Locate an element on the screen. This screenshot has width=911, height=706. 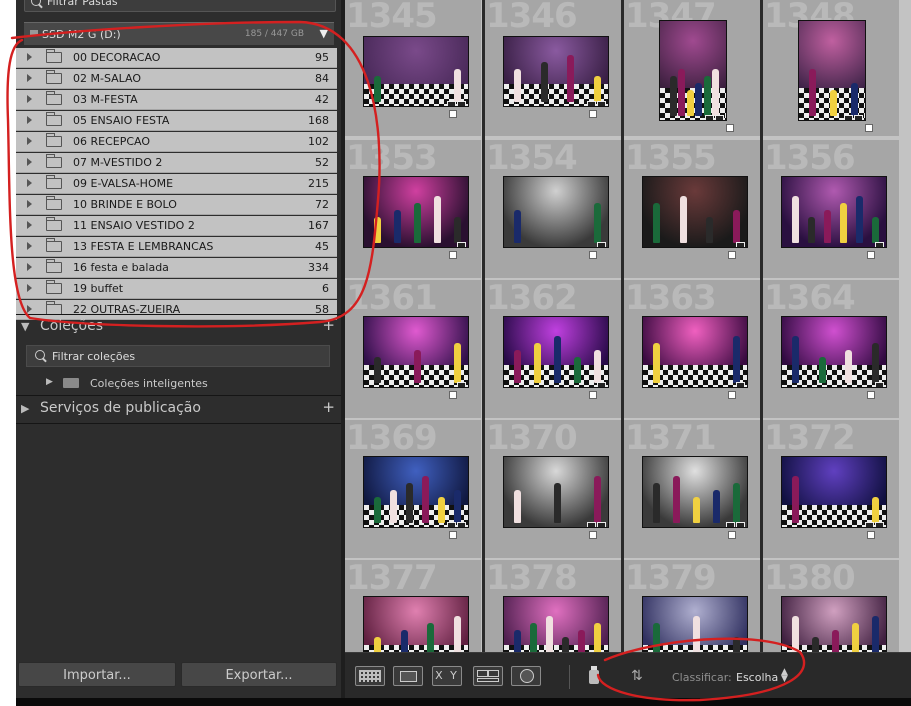
grid-cell: 1369 is located at coordinates (413, 489).